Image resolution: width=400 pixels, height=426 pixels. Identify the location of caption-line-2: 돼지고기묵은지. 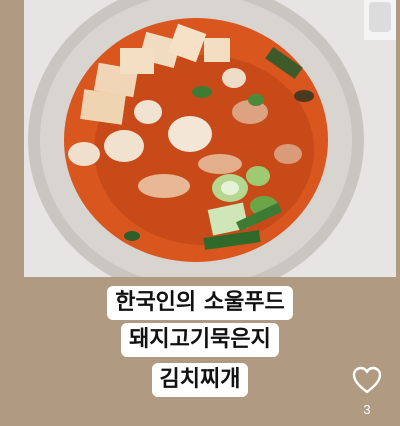
(200, 340).